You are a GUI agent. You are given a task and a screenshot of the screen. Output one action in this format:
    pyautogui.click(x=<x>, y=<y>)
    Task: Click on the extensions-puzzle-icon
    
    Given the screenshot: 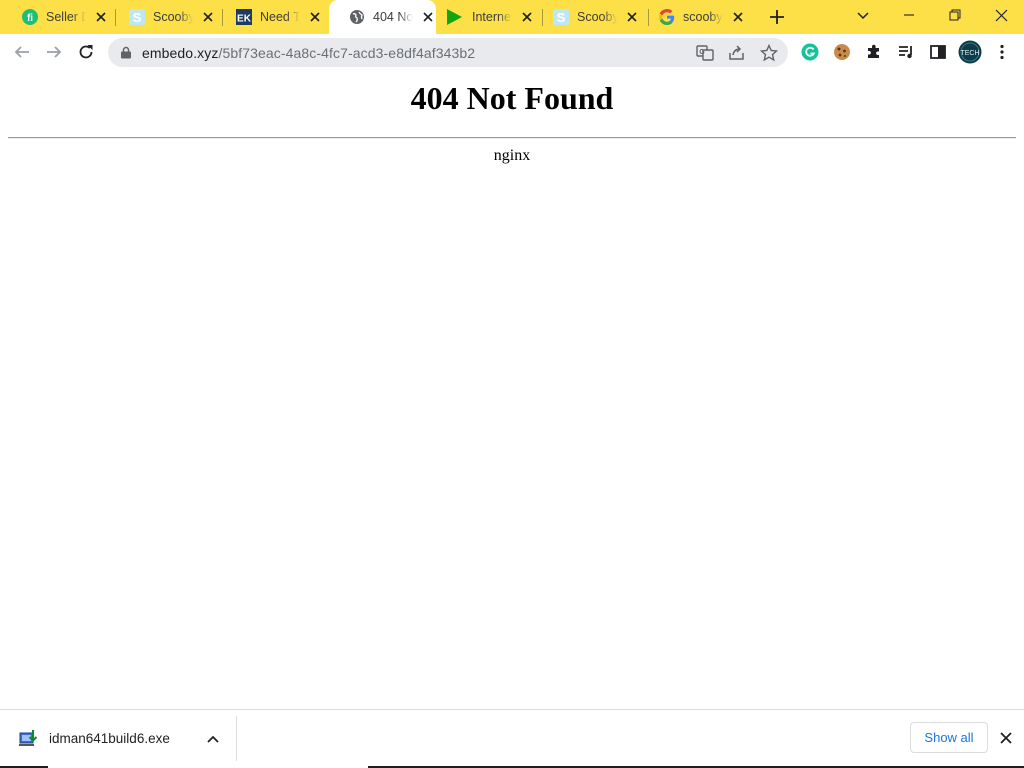 What is the action you would take?
    pyautogui.click(x=874, y=52)
    